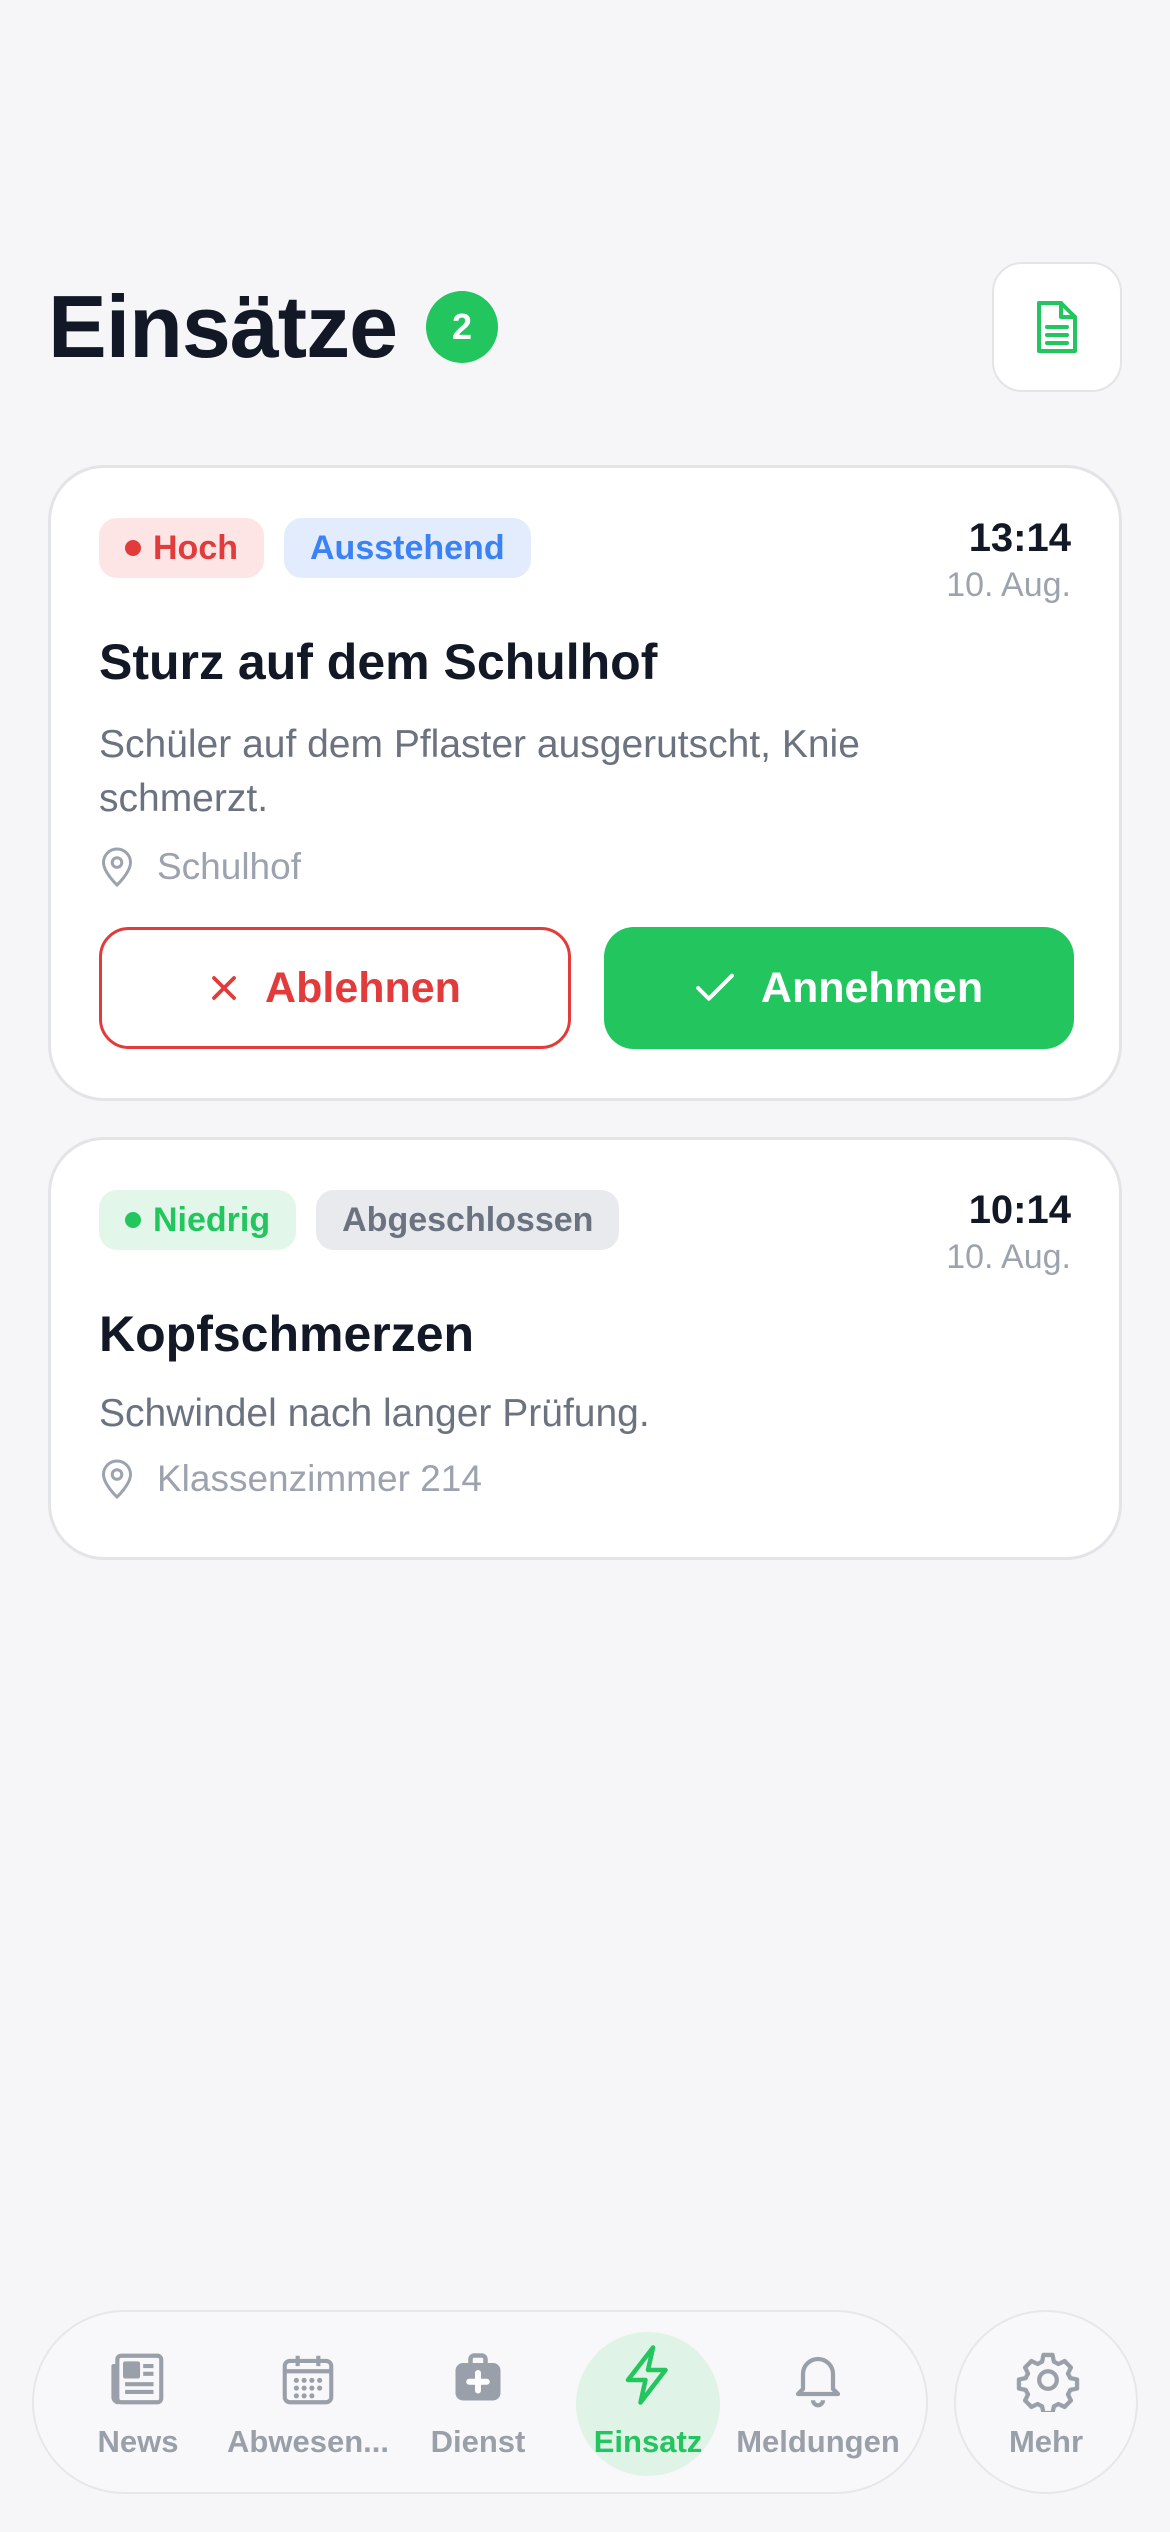 This screenshot has height=2532, width=1170. What do you see at coordinates (648, 2441) in the screenshot?
I see `tab-label: Einsatz` at bounding box center [648, 2441].